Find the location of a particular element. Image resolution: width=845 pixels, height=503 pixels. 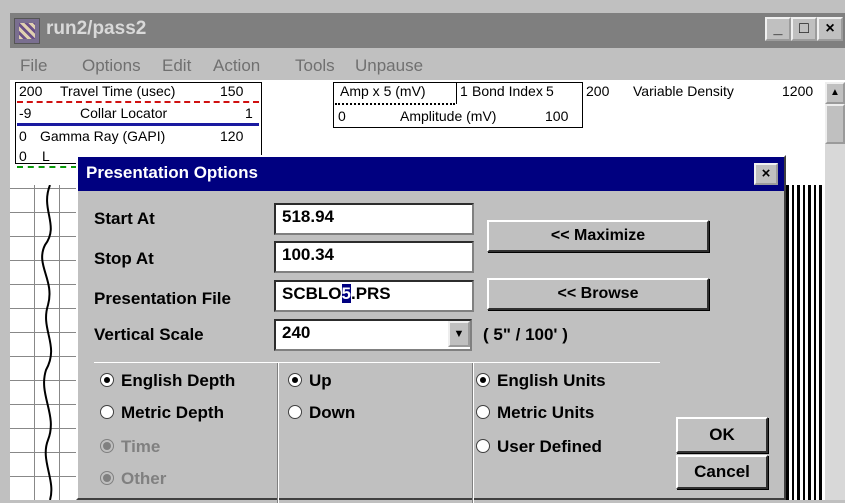

gamma-max: 120 is located at coordinates (232, 136).